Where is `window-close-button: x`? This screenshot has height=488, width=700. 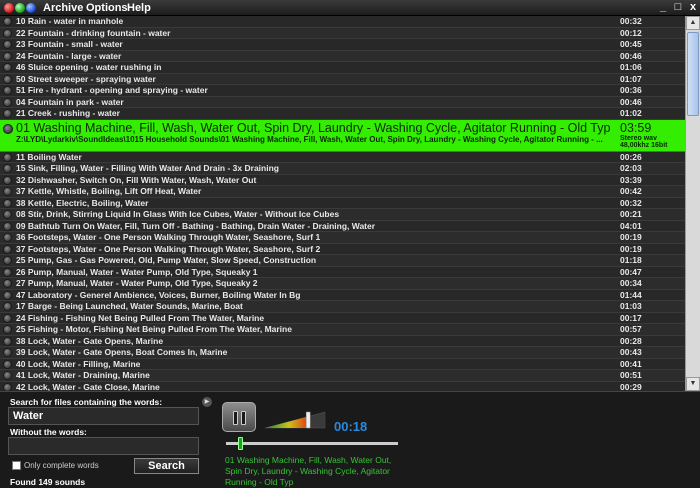 window-close-button: x is located at coordinates (693, 7).